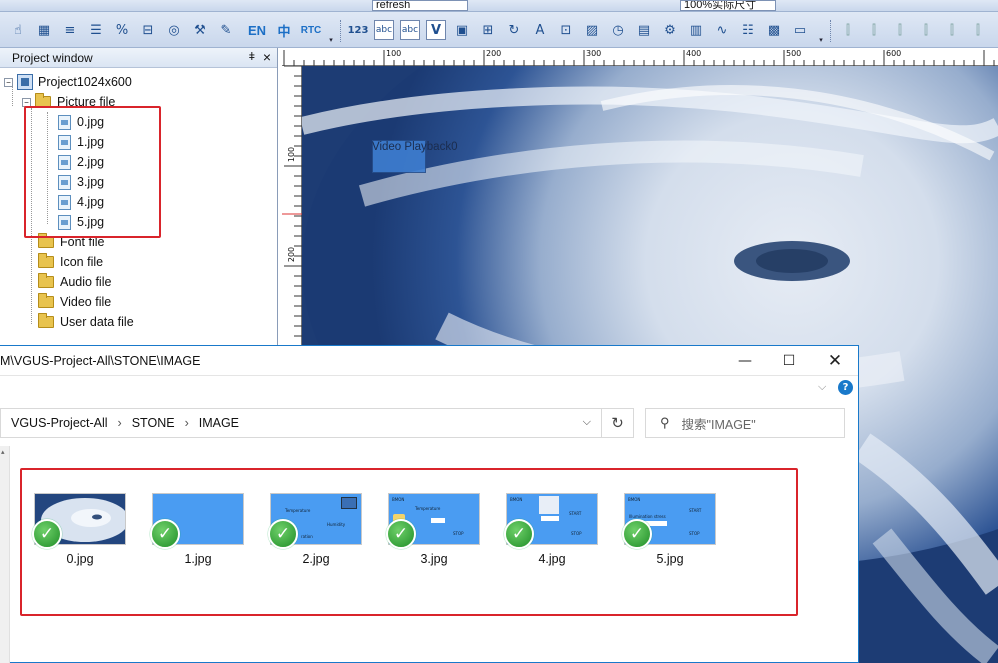 The height and width of the screenshot is (663, 998). Describe the element at coordinates (3, 452) in the screenshot. I see `scroll-up-icon: ▴` at that location.